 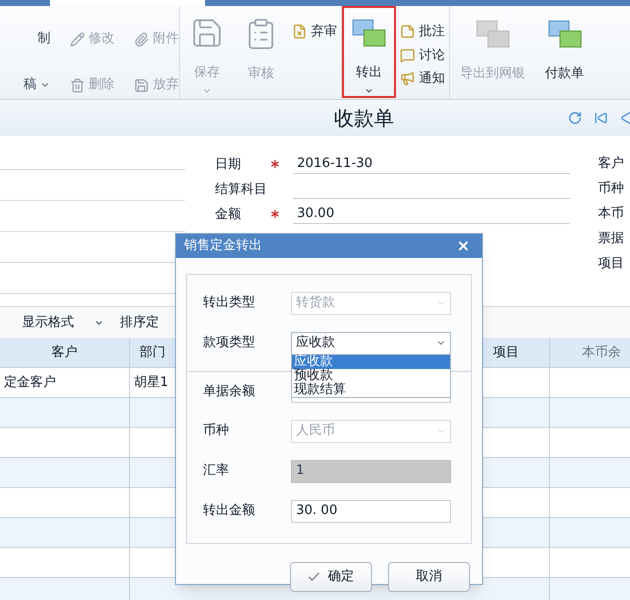 I want to click on column-header: 本币余, so click(x=601, y=353).